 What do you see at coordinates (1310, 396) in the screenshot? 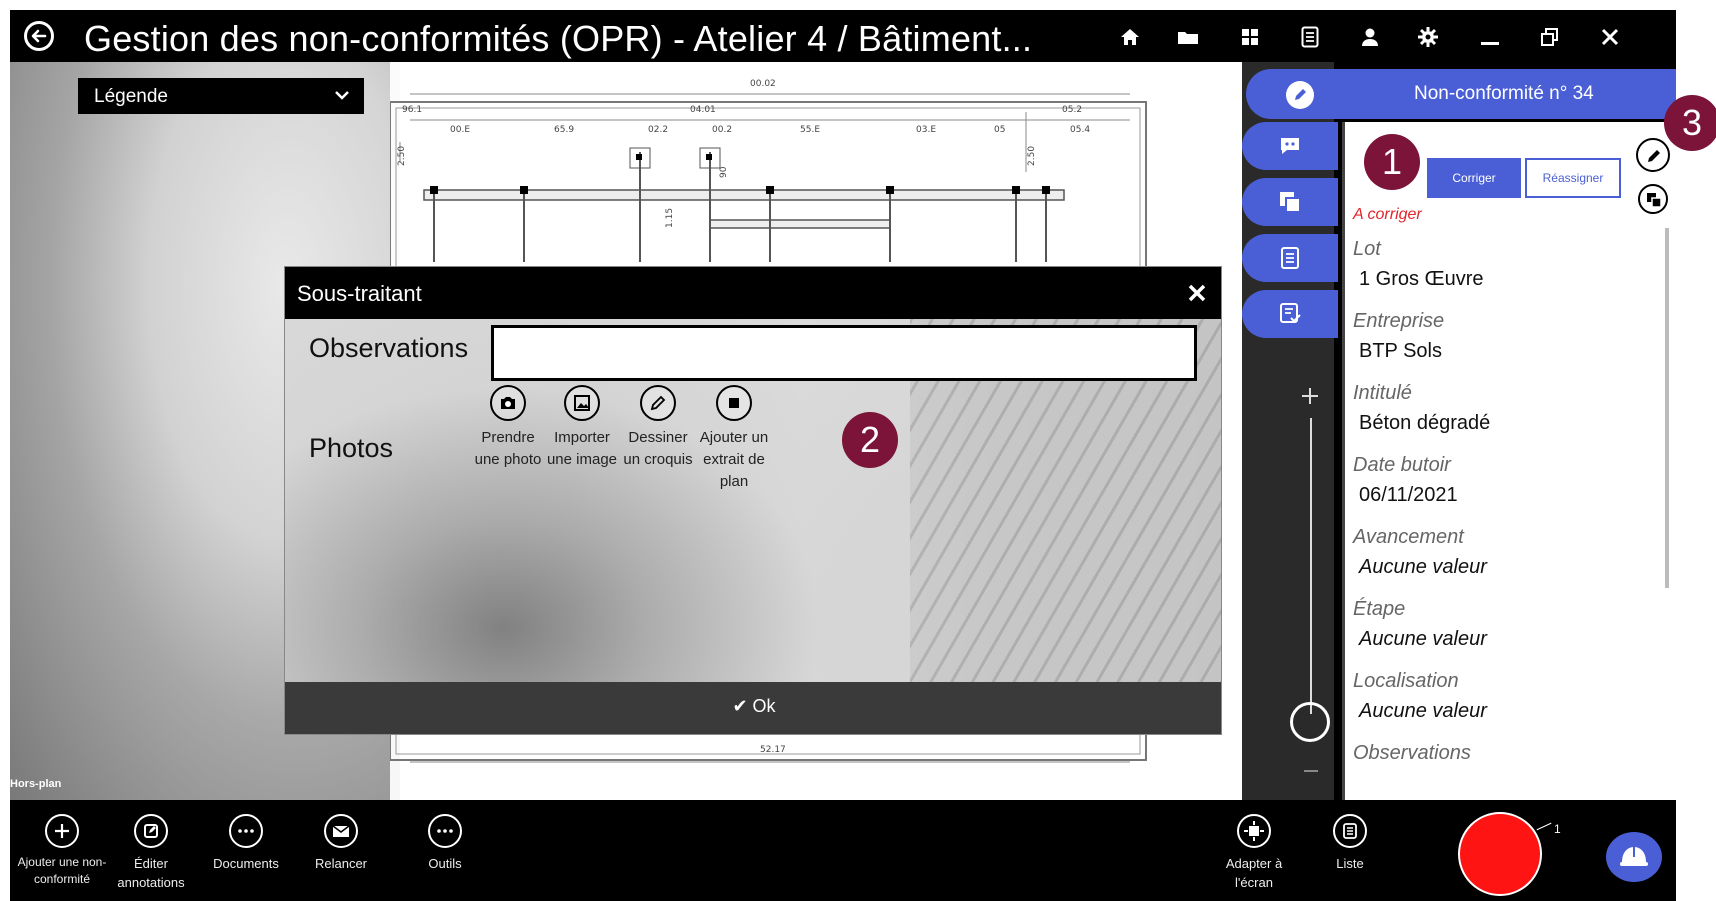
I see `zoom-in-icon` at bounding box center [1310, 396].